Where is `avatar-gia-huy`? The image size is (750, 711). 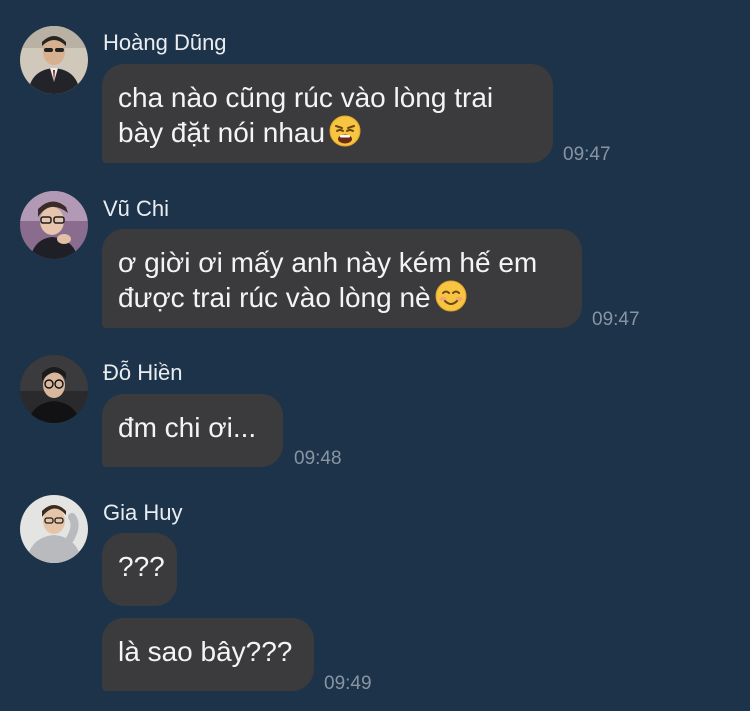
avatar-gia-huy is located at coordinates (54, 529).